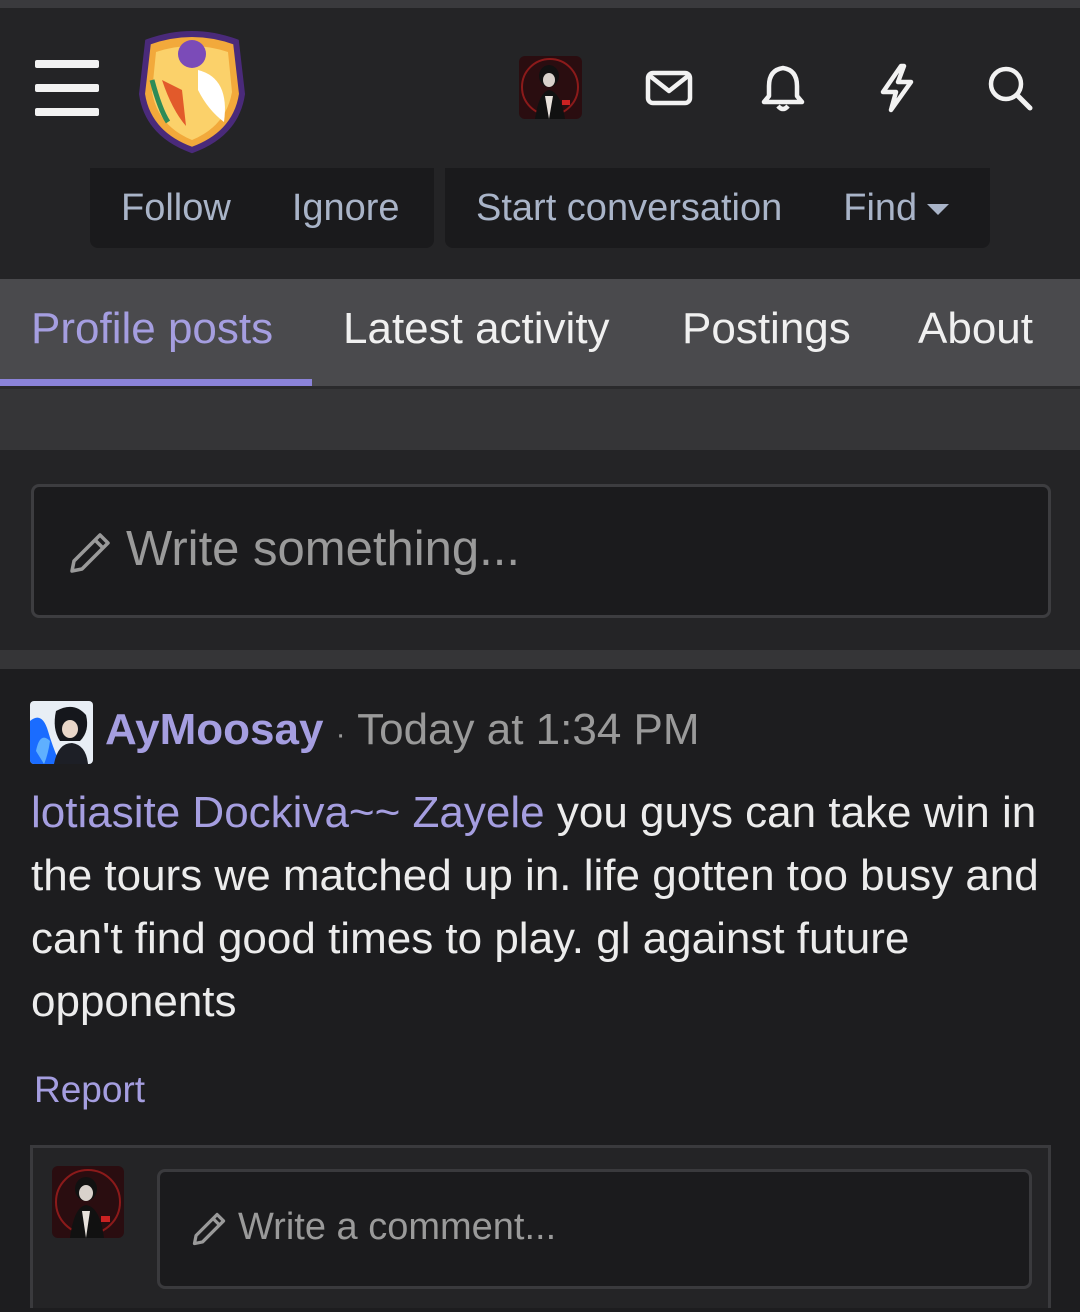 The image size is (1080, 1312). What do you see at coordinates (214, 729) in the screenshot?
I see `post-username: AyMoosay` at bounding box center [214, 729].